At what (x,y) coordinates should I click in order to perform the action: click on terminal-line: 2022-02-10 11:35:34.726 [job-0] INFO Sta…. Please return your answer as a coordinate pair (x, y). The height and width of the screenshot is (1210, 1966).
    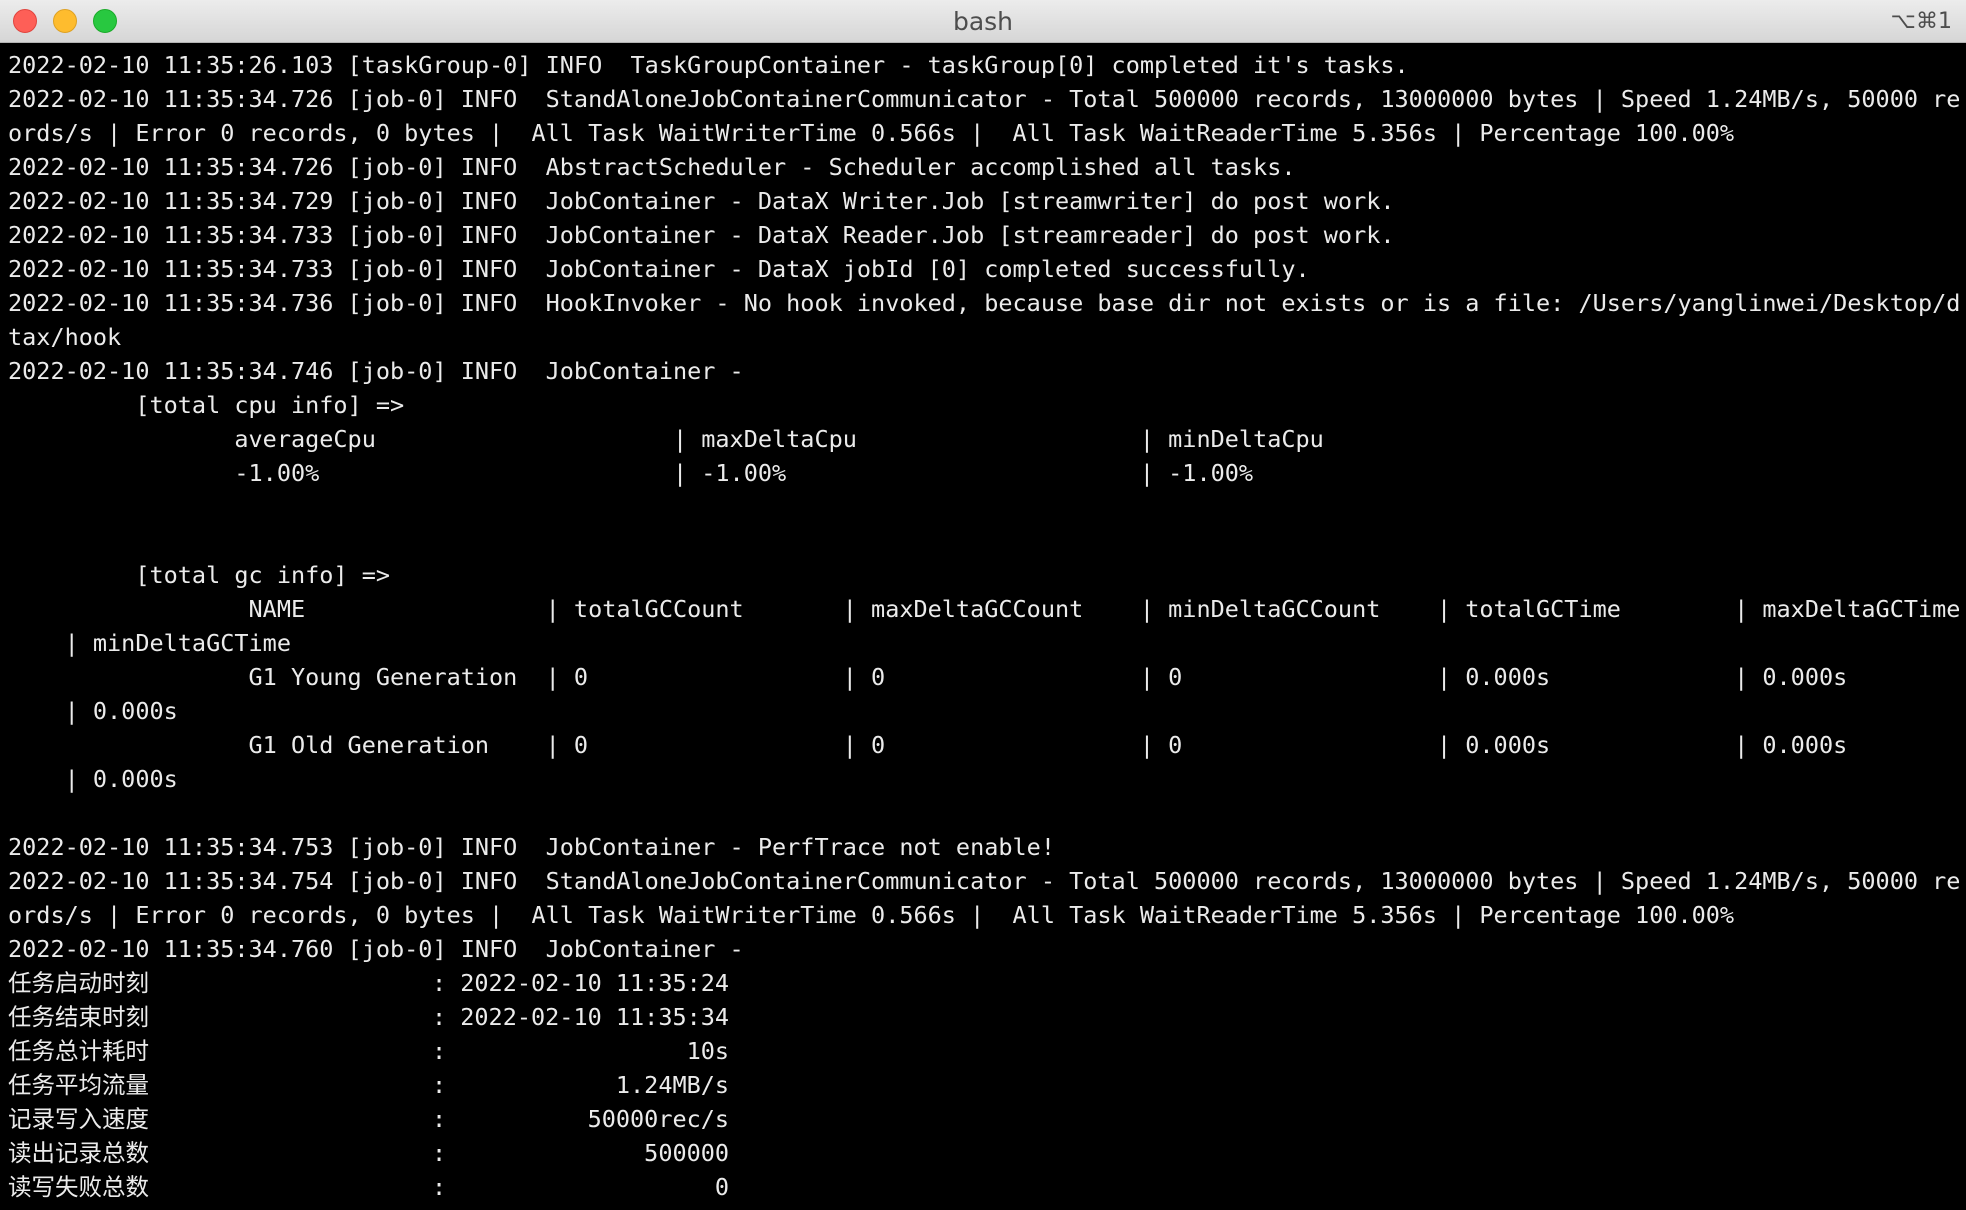
    Looking at the image, I should click on (984, 99).